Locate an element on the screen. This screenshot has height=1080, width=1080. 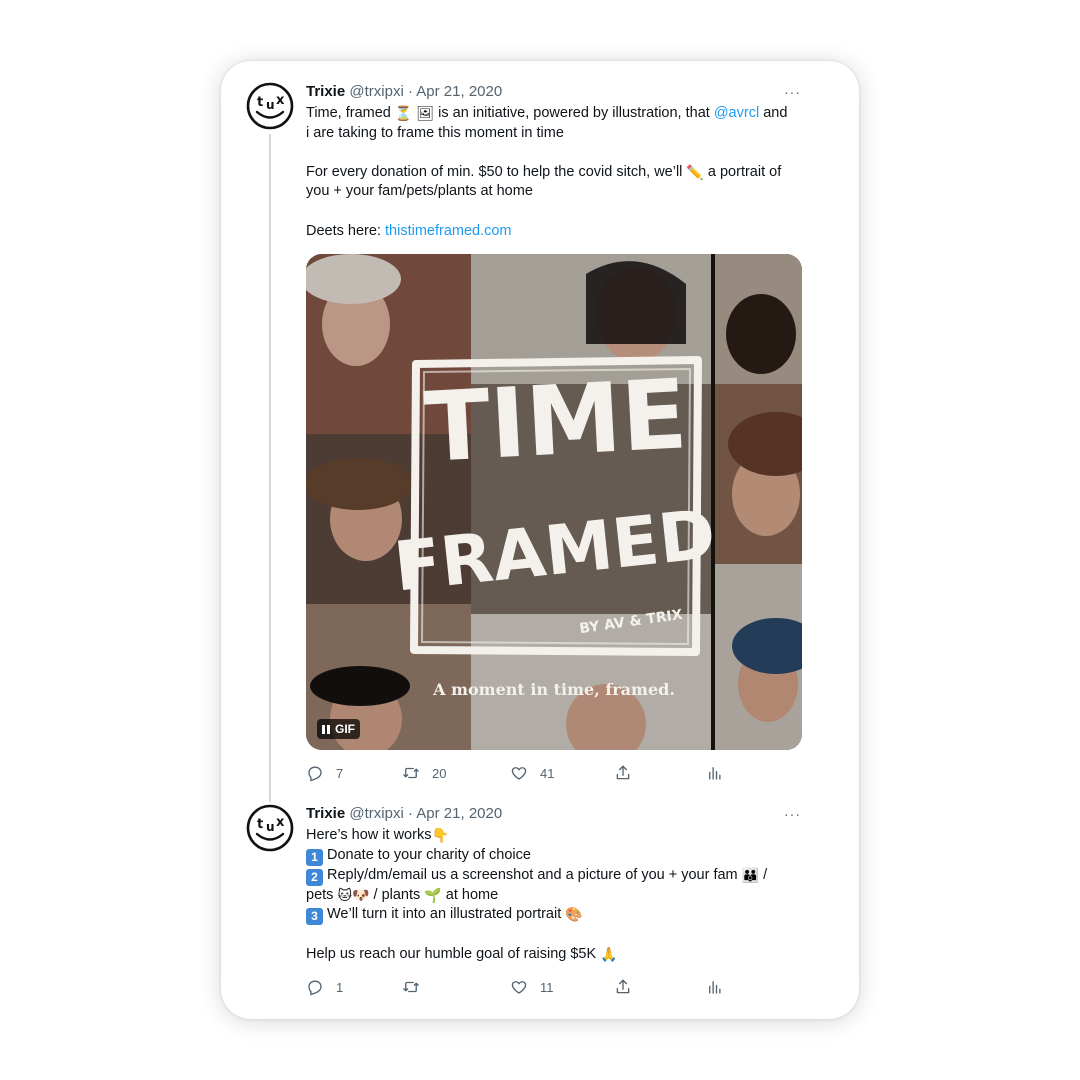
tweet-actions: 1 11 is located at coordinates (516, 987).